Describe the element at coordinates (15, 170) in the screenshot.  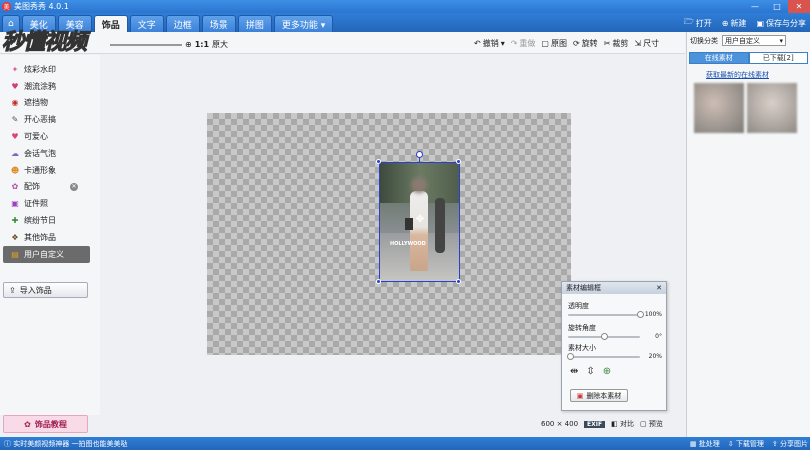
I see `sidebar-item-icon: ☻` at that location.